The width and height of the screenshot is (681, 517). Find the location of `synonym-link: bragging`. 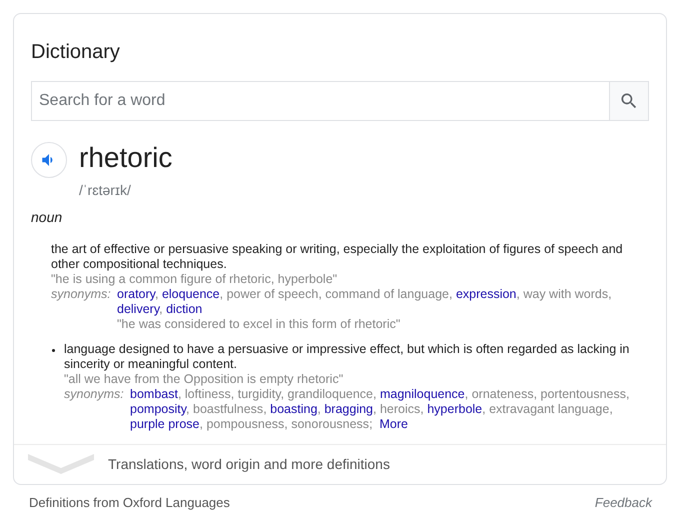

synonym-link: bragging is located at coordinates (349, 409).